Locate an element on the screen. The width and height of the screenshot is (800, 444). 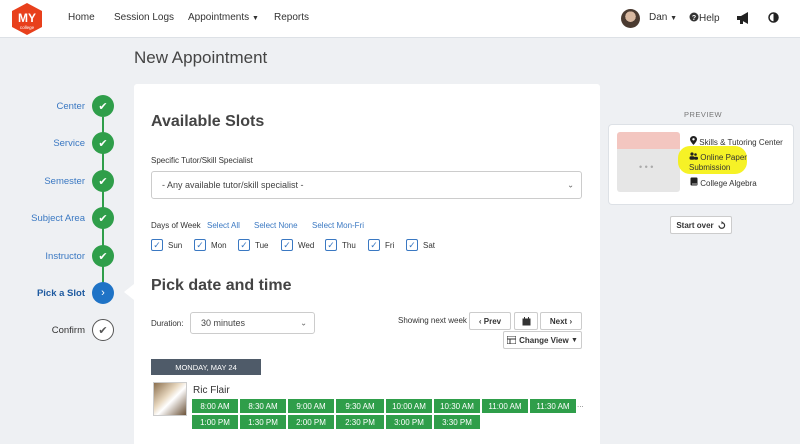
prev-week-button: ‹ Prev is located at coordinates (490, 321).